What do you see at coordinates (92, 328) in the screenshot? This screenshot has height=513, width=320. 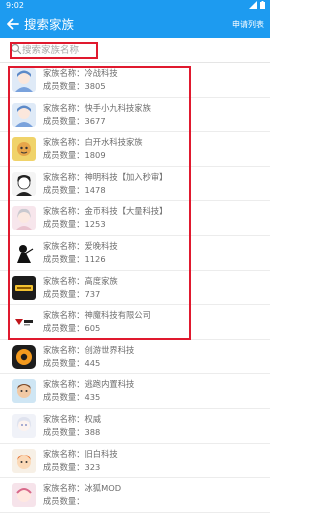 I see `member-count-value: 605` at bounding box center [92, 328].